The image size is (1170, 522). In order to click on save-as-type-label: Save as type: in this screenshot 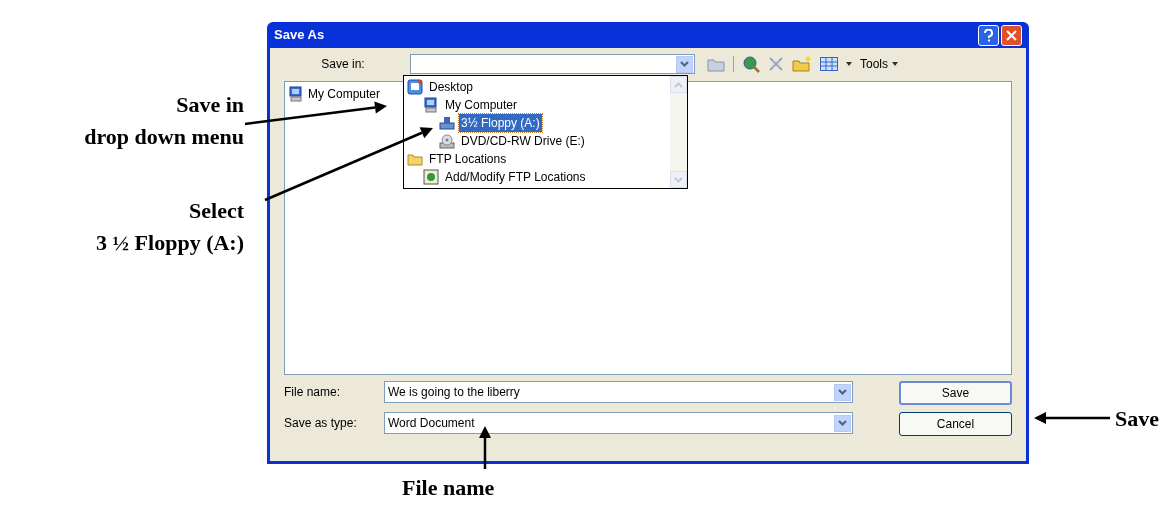, I will do `click(321, 423)`.